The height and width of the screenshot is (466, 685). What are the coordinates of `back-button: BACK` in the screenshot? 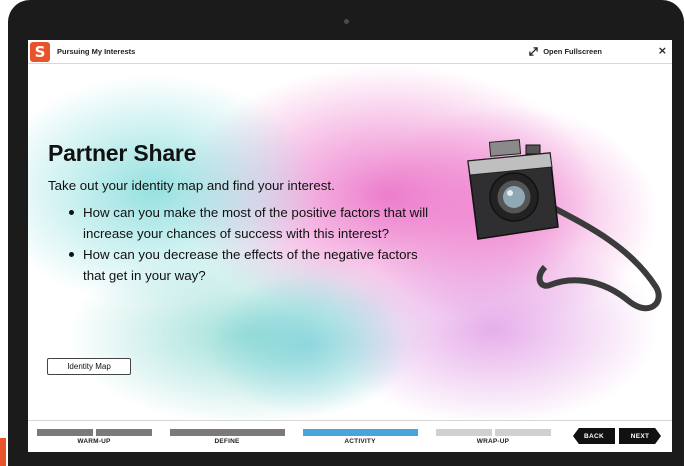 It's located at (594, 436).